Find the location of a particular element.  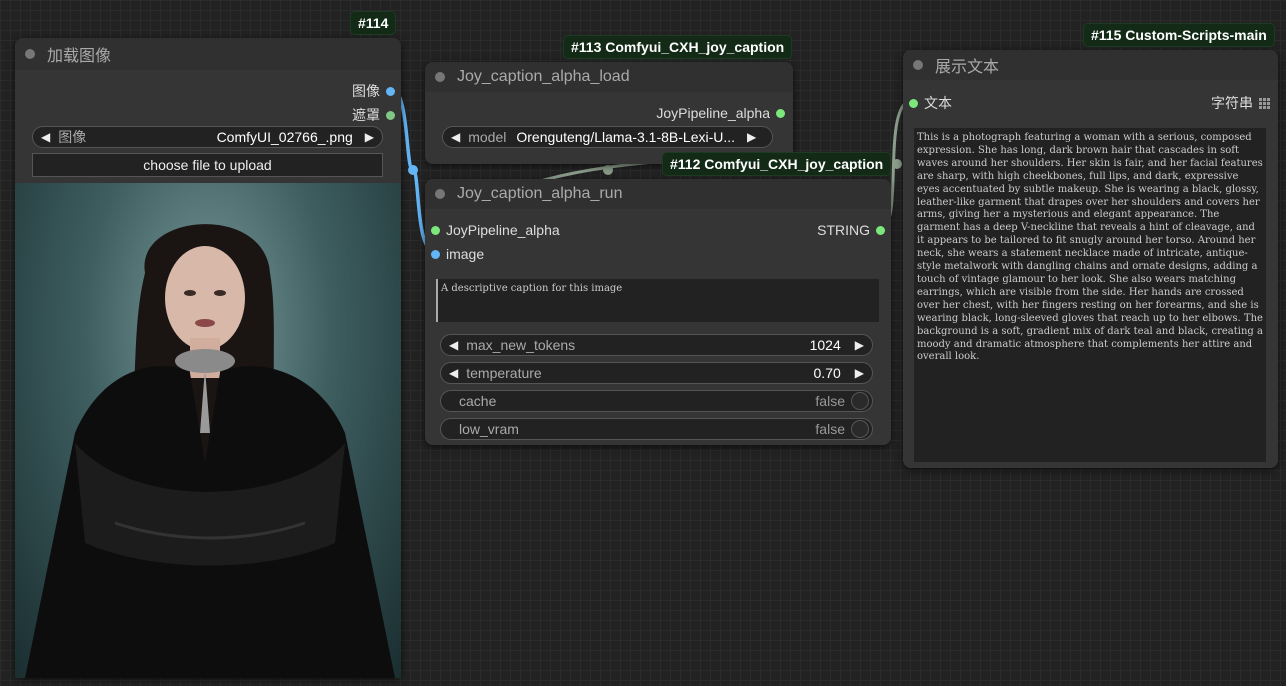

input-slot-text: 文本 is located at coordinates (930, 103).